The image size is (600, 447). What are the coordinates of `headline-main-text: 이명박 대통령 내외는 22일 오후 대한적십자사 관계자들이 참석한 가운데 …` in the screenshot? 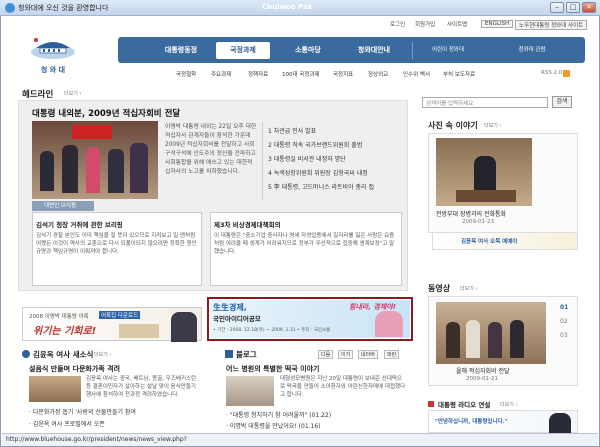 It's located at (211, 149).